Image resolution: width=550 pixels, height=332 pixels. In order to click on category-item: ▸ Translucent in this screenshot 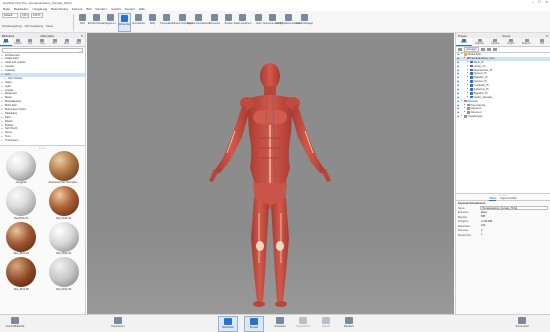, I will do `click(42, 141)`.